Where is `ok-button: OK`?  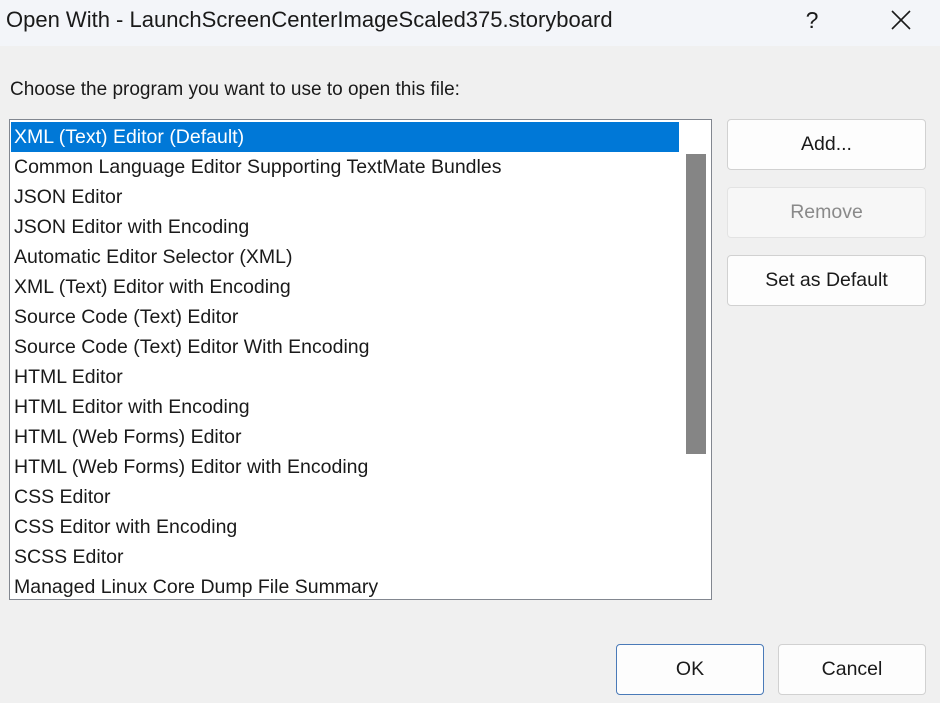
ok-button: OK is located at coordinates (690, 669).